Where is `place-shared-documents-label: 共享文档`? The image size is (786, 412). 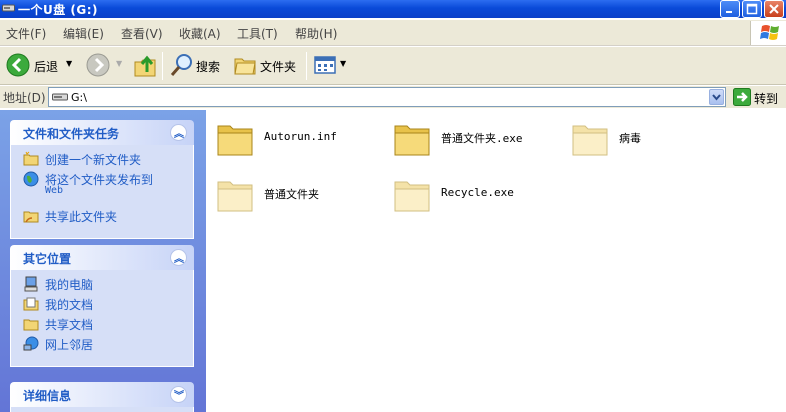
place-shared-documents-label: 共享文档 is located at coordinates (69, 325).